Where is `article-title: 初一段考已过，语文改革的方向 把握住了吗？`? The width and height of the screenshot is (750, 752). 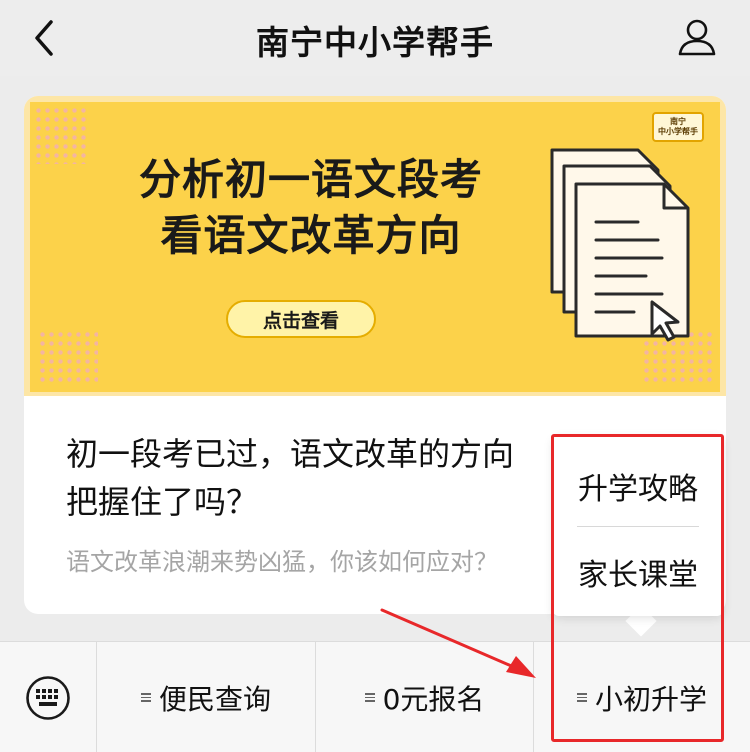 article-title: 初一段考已过，语文改革的方向 把握住了吗？ is located at coordinates (326, 478).